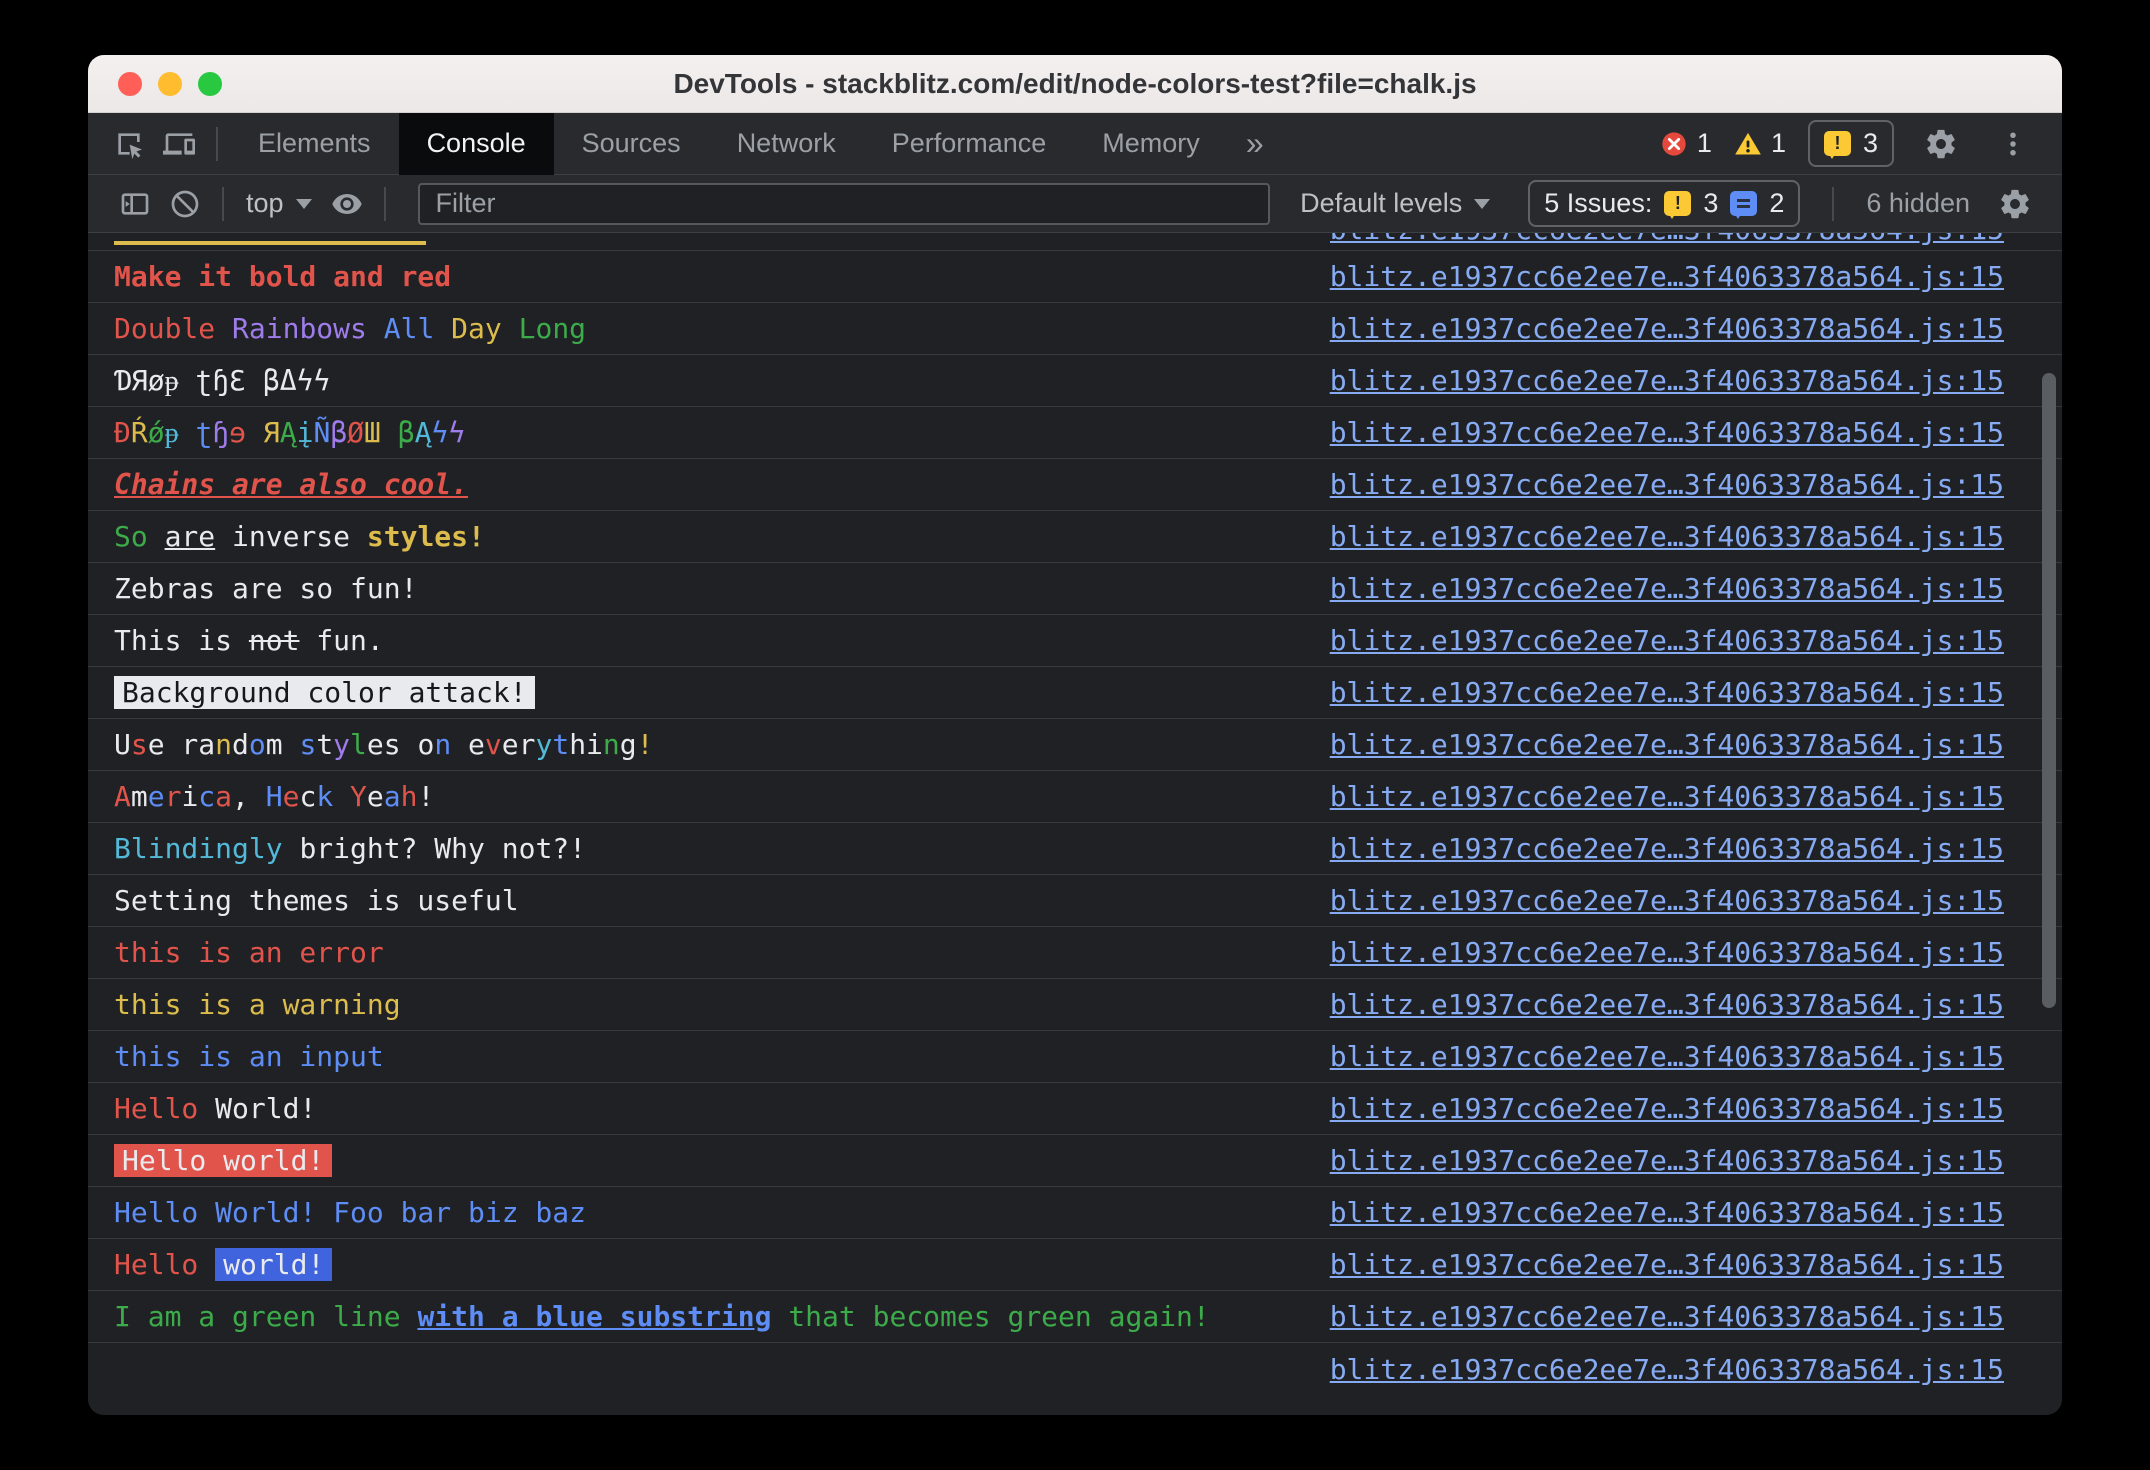 The height and width of the screenshot is (1470, 2150). I want to click on log-levels-dropdown: Default levels, so click(1395, 203).